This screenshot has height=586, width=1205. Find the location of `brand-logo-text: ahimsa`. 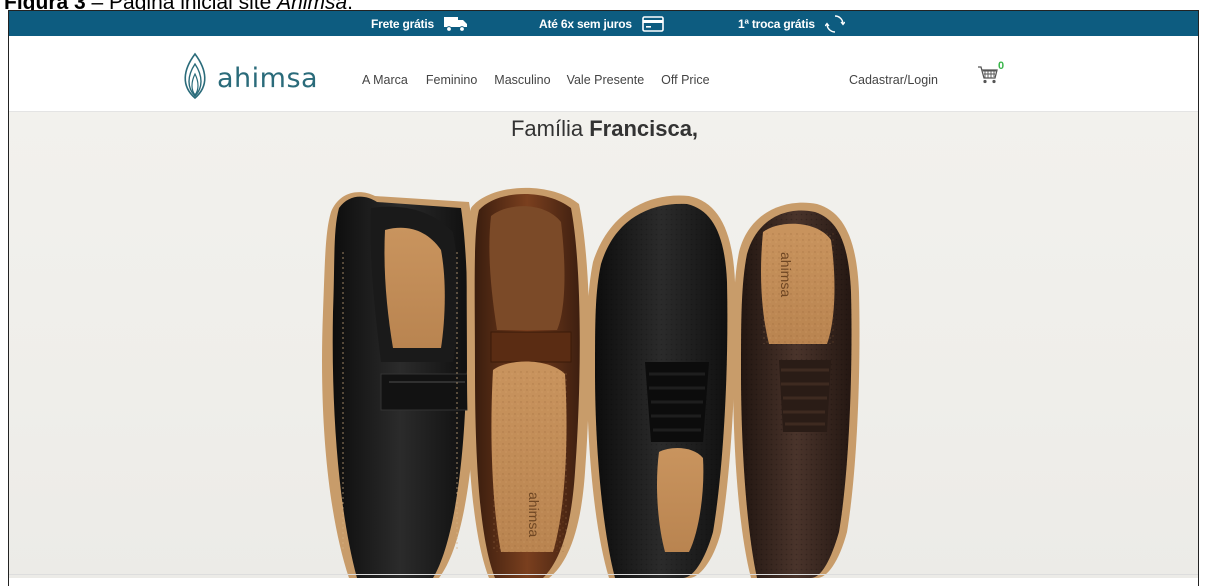

brand-logo-text: ahimsa is located at coordinates (268, 78).